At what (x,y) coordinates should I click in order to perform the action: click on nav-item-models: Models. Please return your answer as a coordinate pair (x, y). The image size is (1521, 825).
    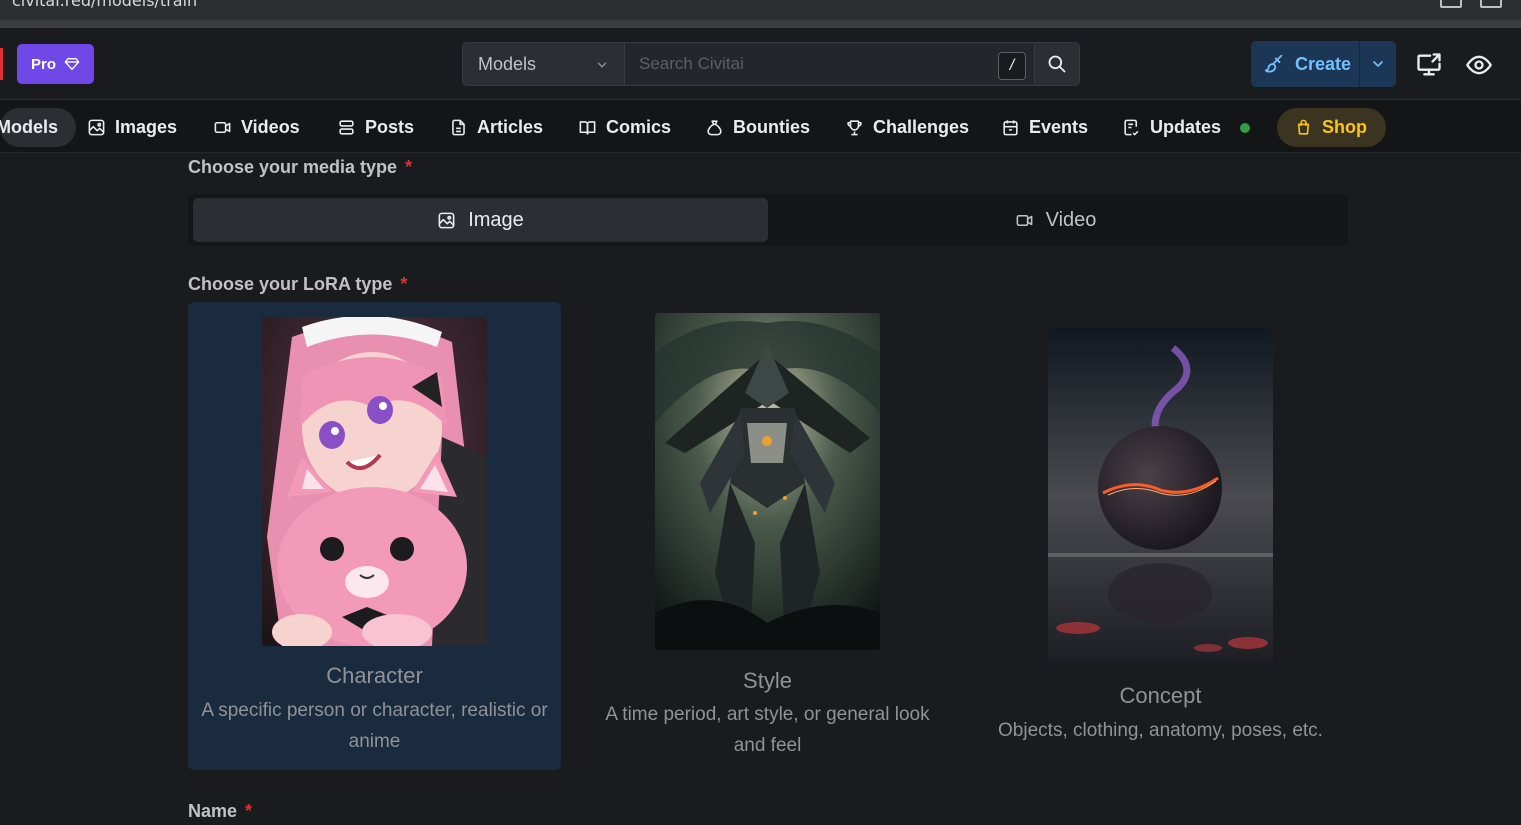
    Looking at the image, I should click on (38, 127).